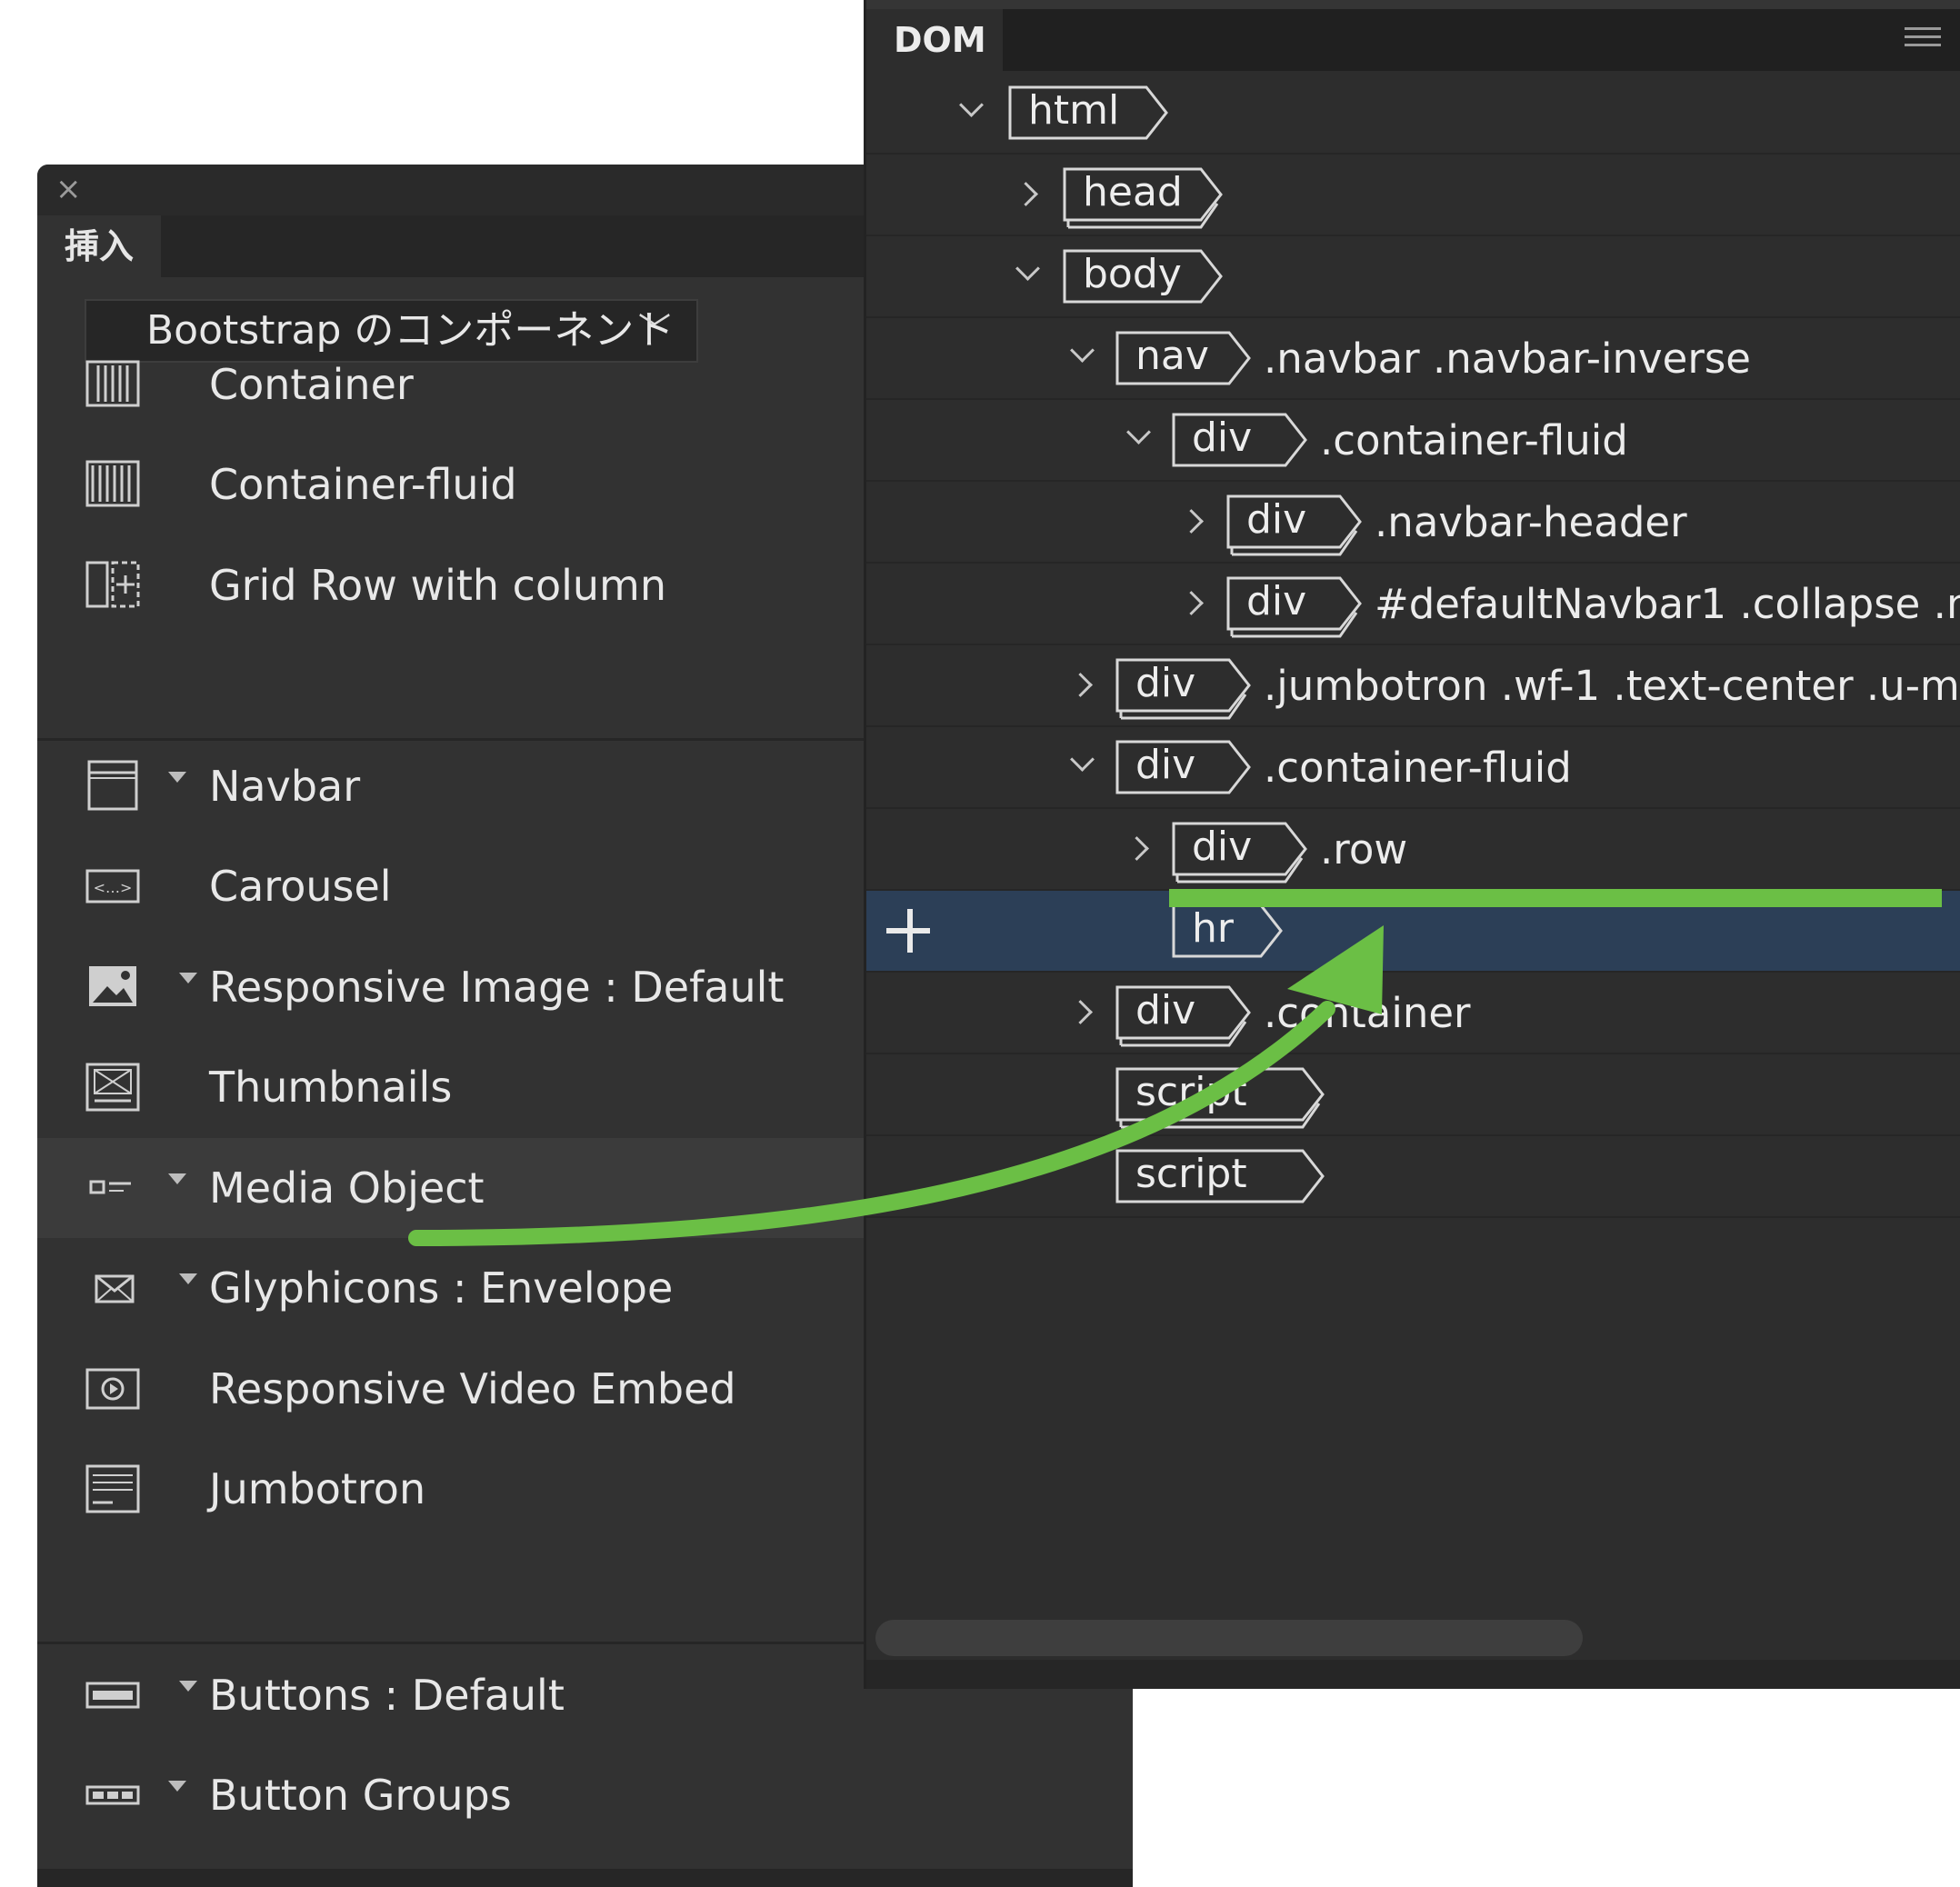  Describe the element at coordinates (113, 1087) in the screenshot. I see `thumbnails-icon` at that location.